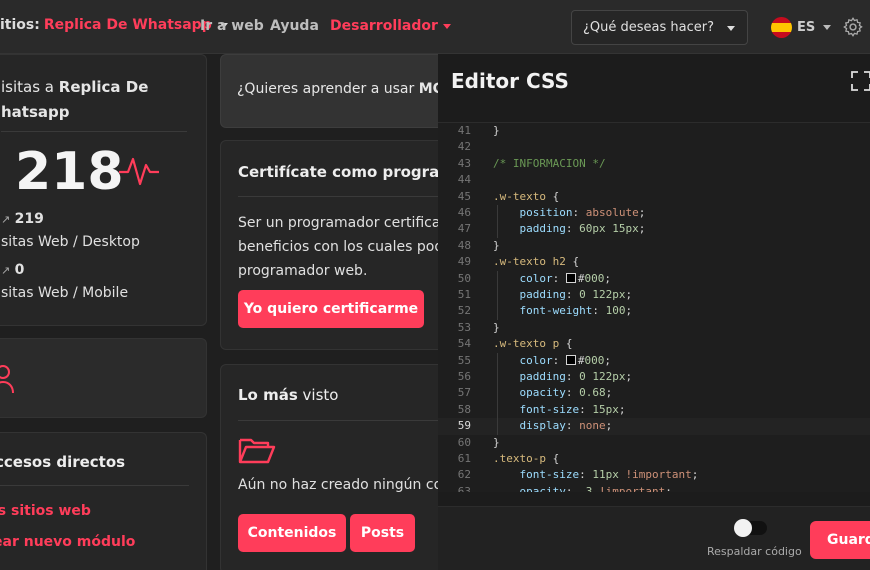 The image size is (870, 570). Describe the element at coordinates (853, 27) in the screenshot. I see `gear-icon` at that location.